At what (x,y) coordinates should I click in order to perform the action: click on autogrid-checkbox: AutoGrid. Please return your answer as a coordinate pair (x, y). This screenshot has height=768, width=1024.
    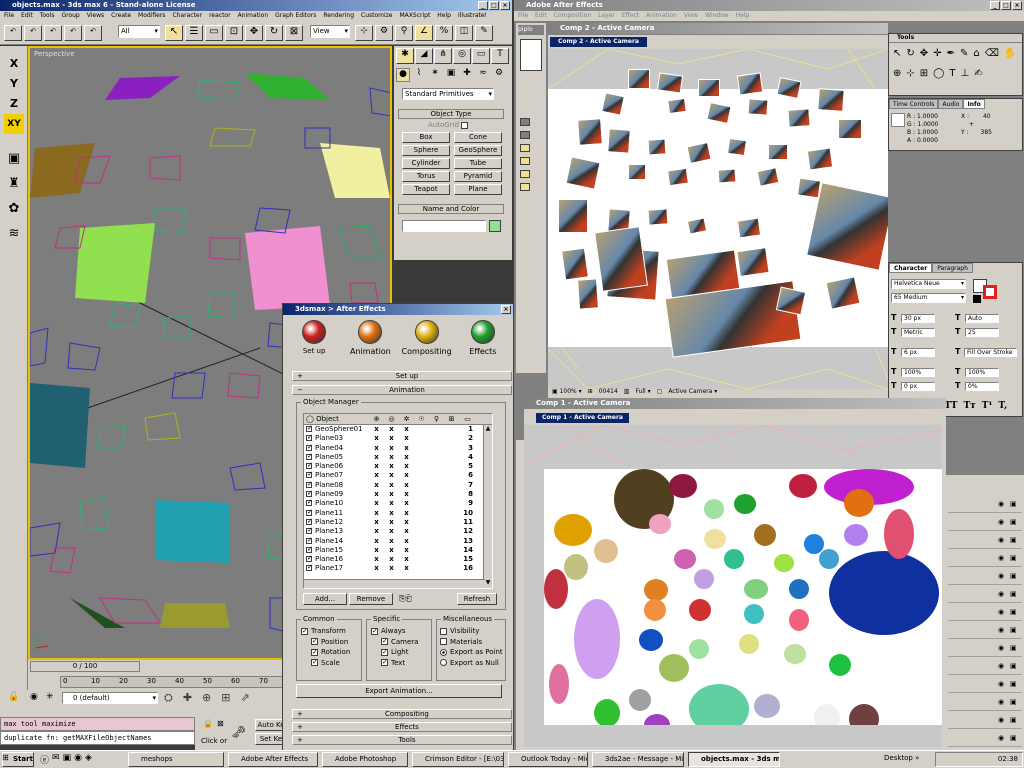
    Looking at the image, I should click on (449, 125).